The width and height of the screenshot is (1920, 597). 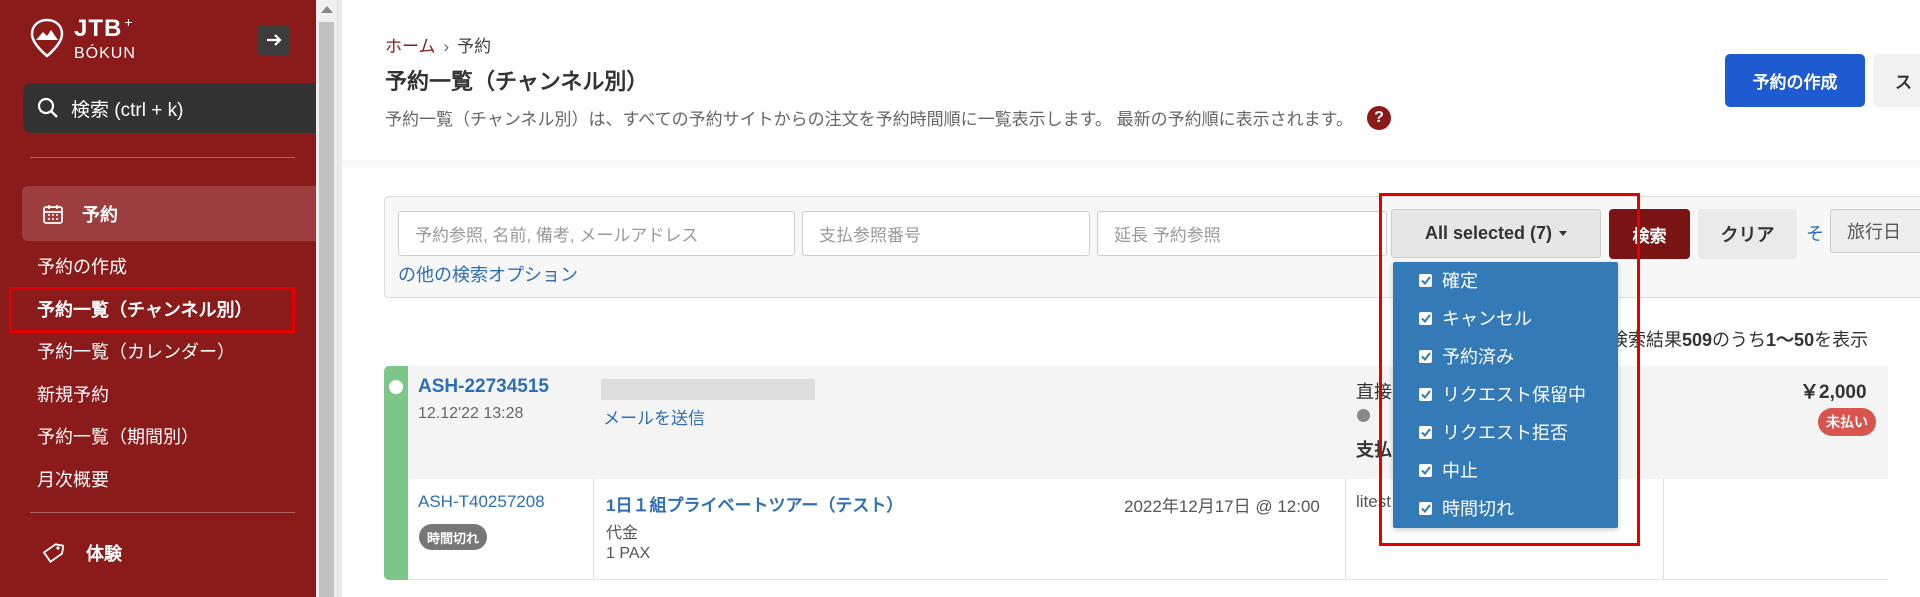 I want to click on subnav-monthly-summary: 月次概要, so click(x=73, y=479).